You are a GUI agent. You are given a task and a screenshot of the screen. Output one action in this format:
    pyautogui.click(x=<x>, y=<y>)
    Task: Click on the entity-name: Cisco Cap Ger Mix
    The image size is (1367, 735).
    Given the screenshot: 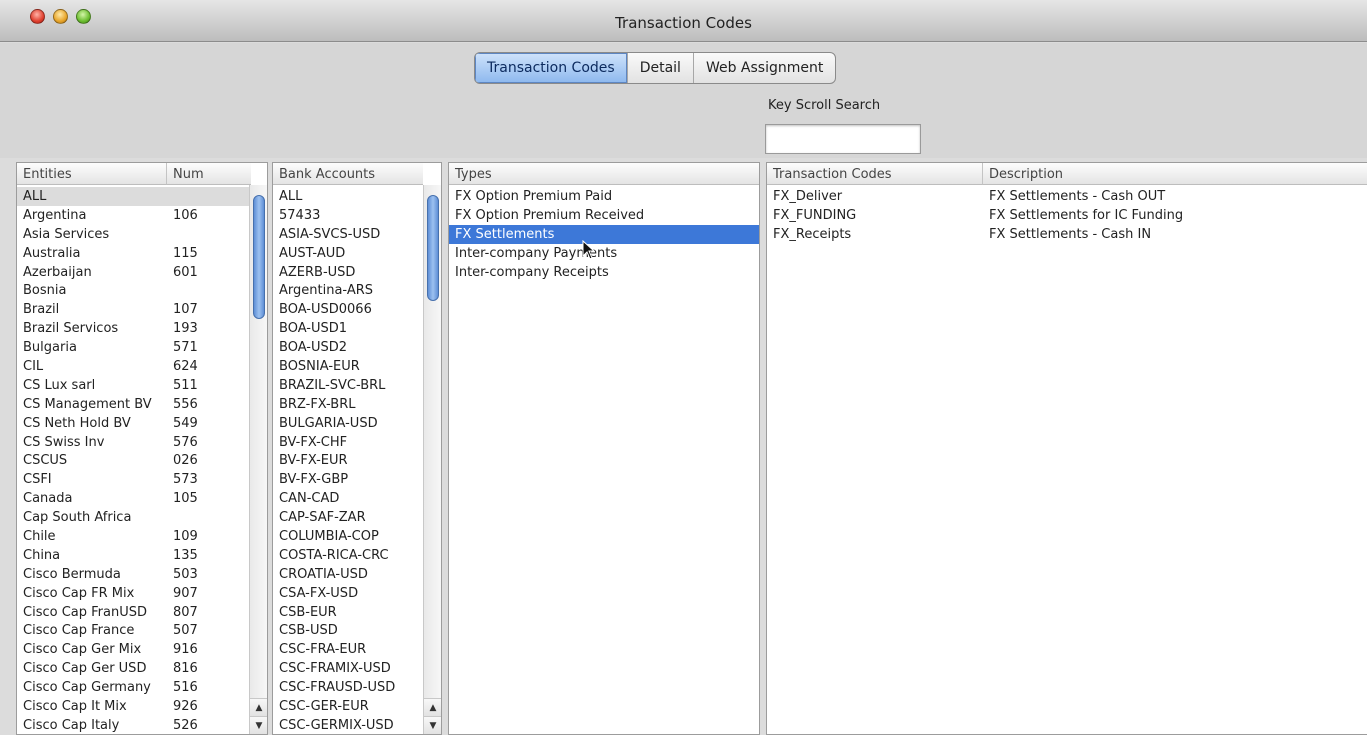 What is the action you would take?
    pyautogui.click(x=82, y=650)
    